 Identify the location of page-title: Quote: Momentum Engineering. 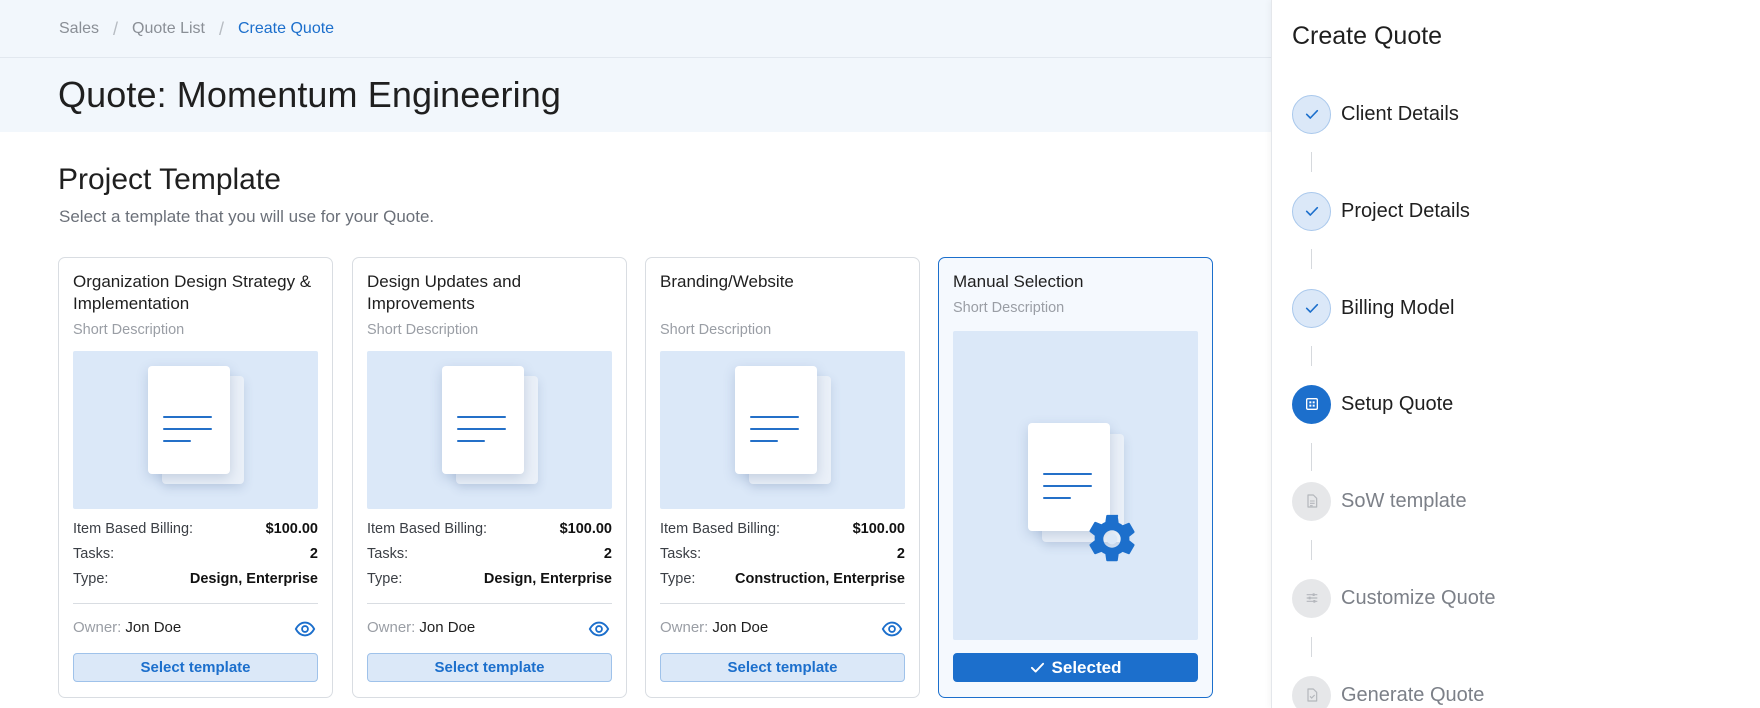
(309, 94).